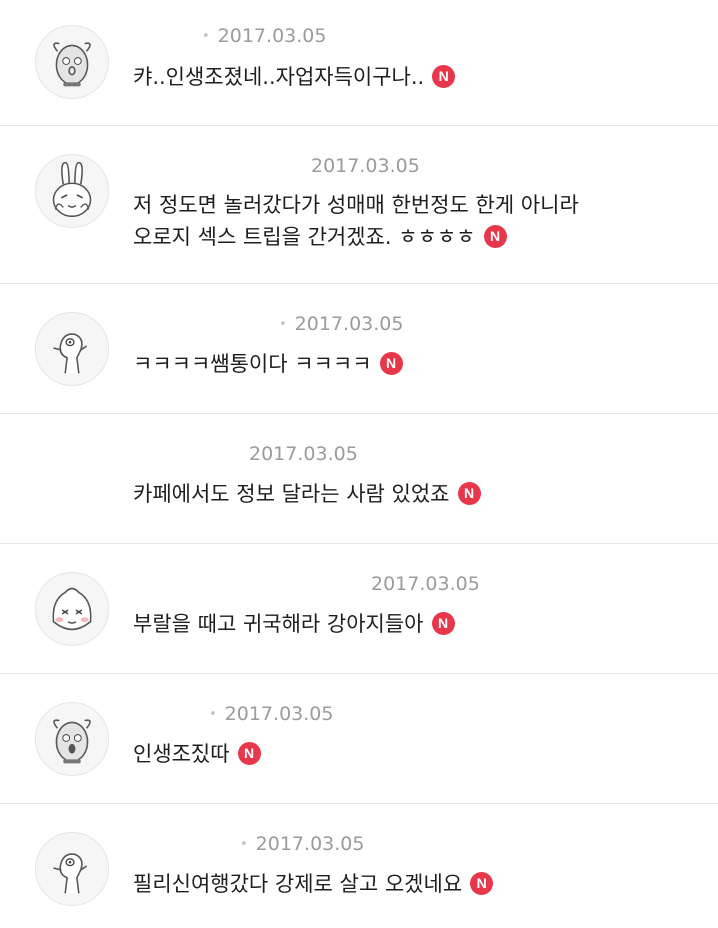 The image size is (718, 928). I want to click on comment-body: 저 정도면 놀러갔다가 성매매 한번정도 한게 아니라, so click(356, 205).